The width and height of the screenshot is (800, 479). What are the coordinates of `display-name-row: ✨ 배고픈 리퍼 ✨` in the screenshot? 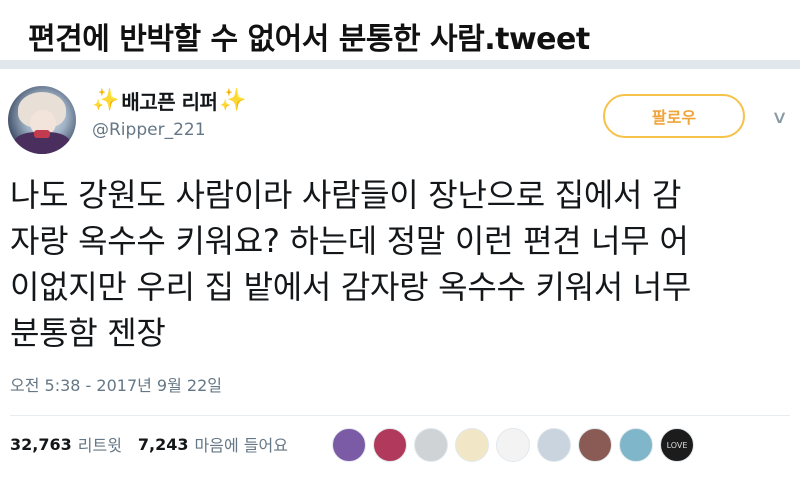 It's located at (169, 100).